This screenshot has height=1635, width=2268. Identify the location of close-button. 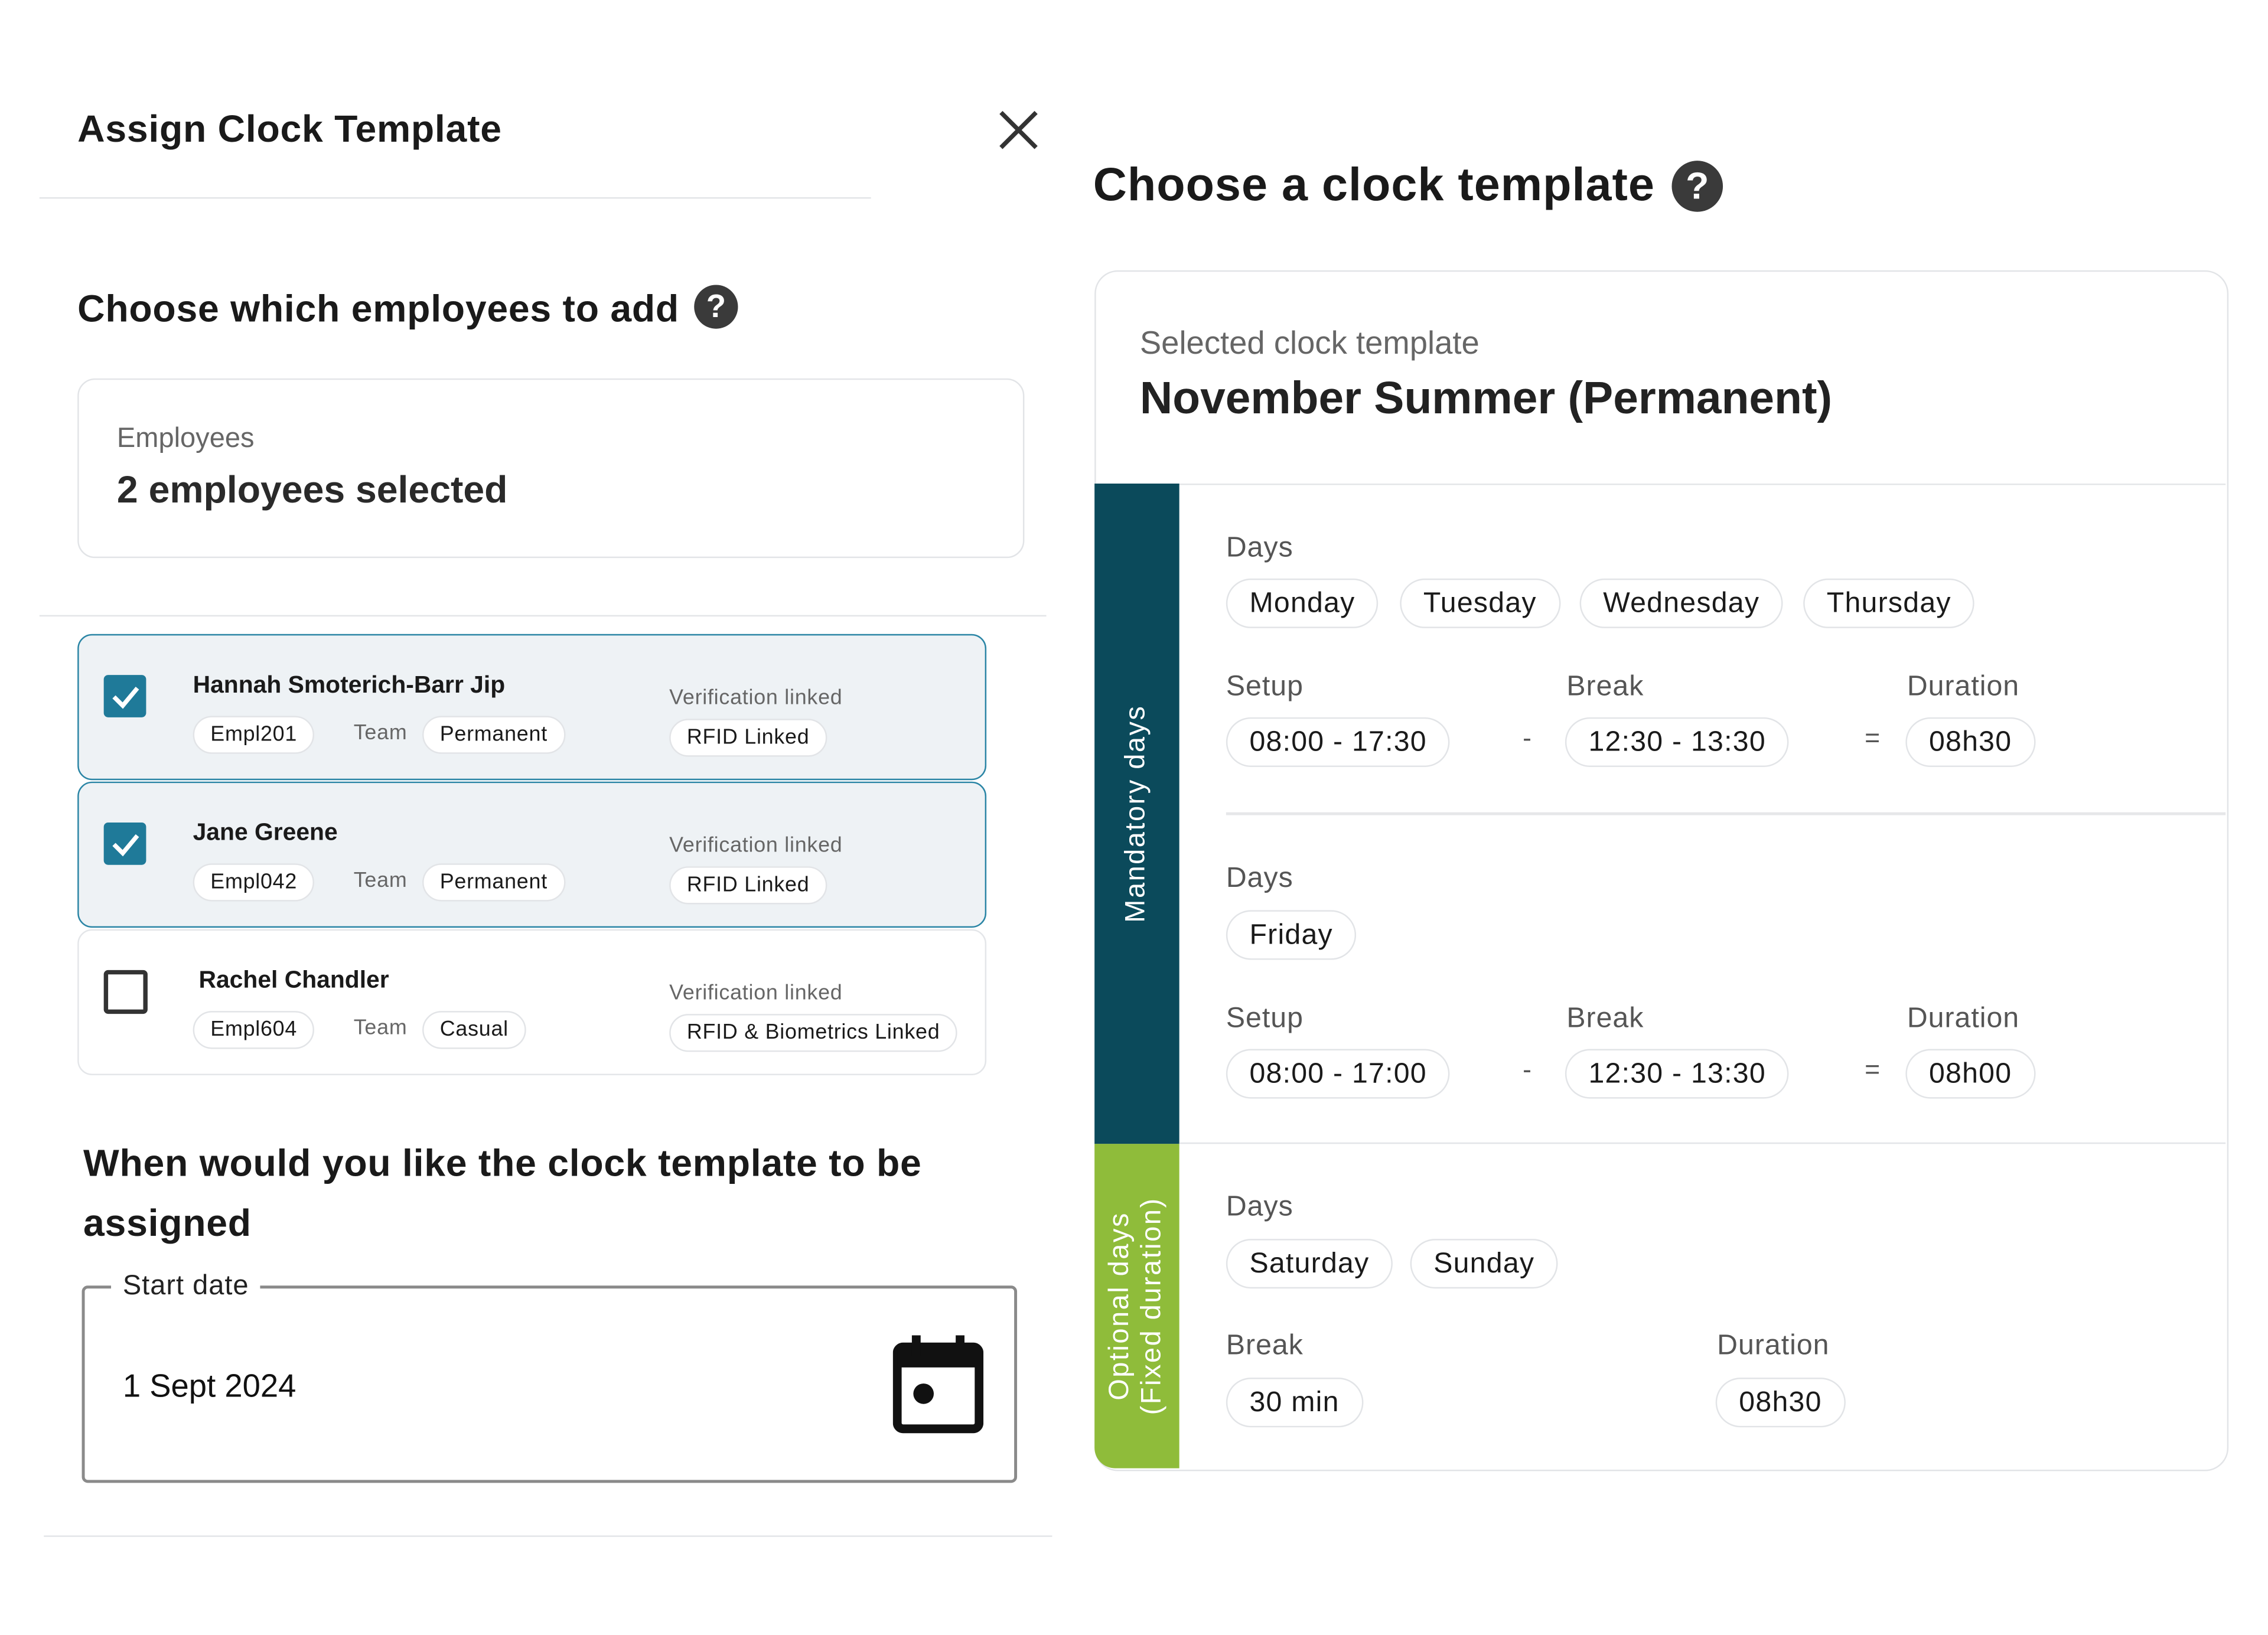
(1018, 133).